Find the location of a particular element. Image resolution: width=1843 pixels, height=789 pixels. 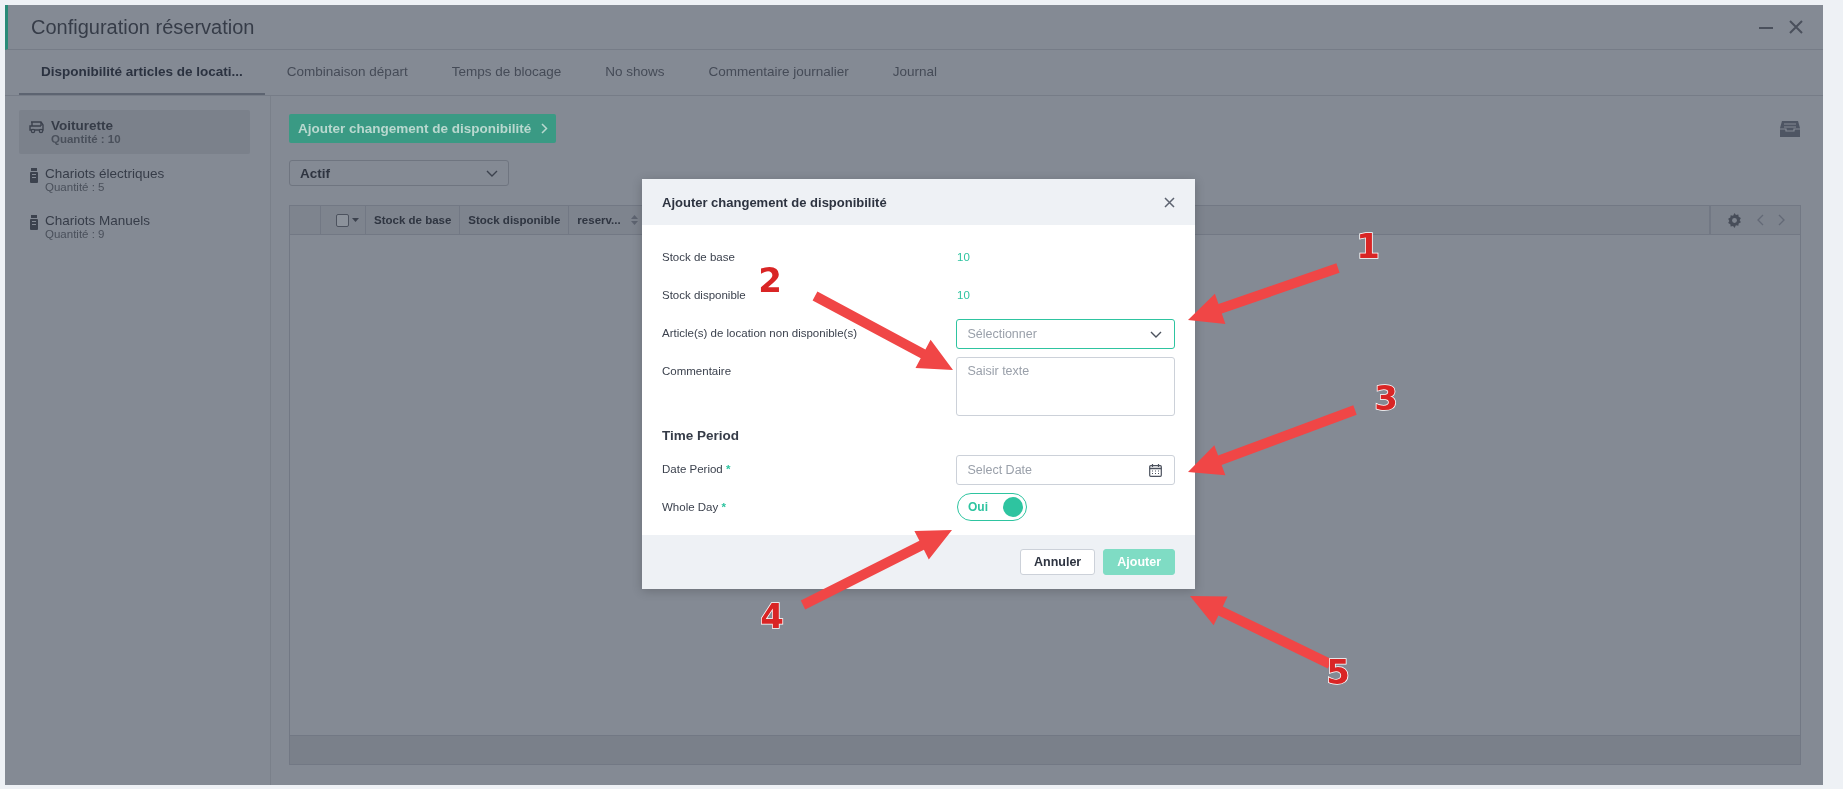

field-label: Whole Day * is located at coordinates (694, 506).